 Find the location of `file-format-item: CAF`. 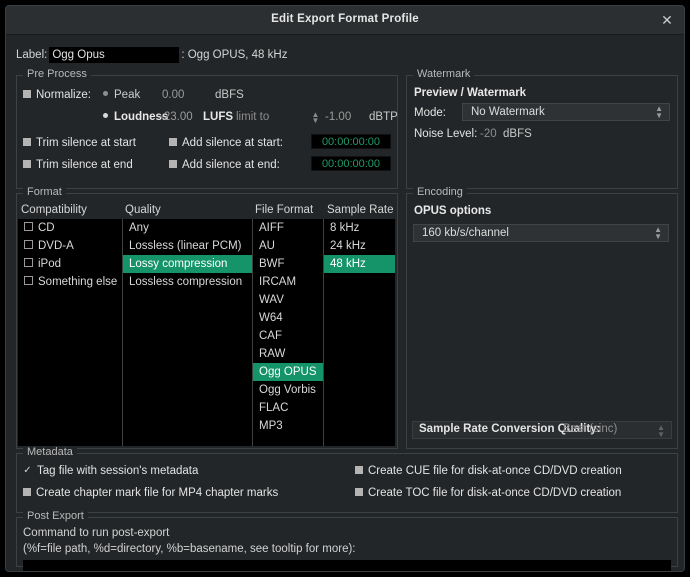

file-format-item: CAF is located at coordinates (288, 336).